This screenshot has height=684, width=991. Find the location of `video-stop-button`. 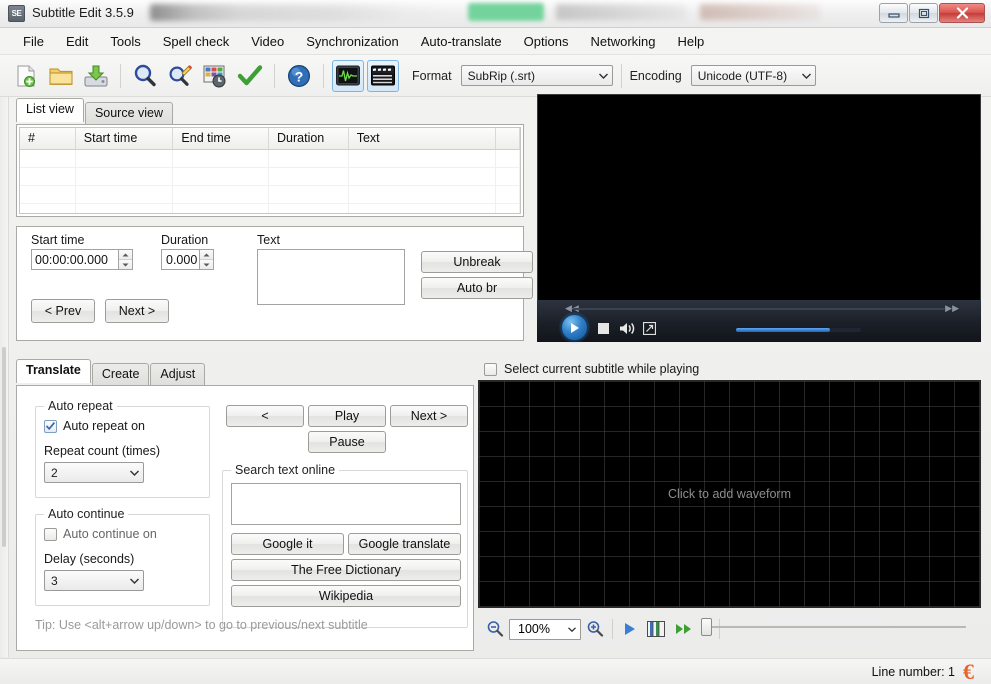

video-stop-button is located at coordinates (603, 328).